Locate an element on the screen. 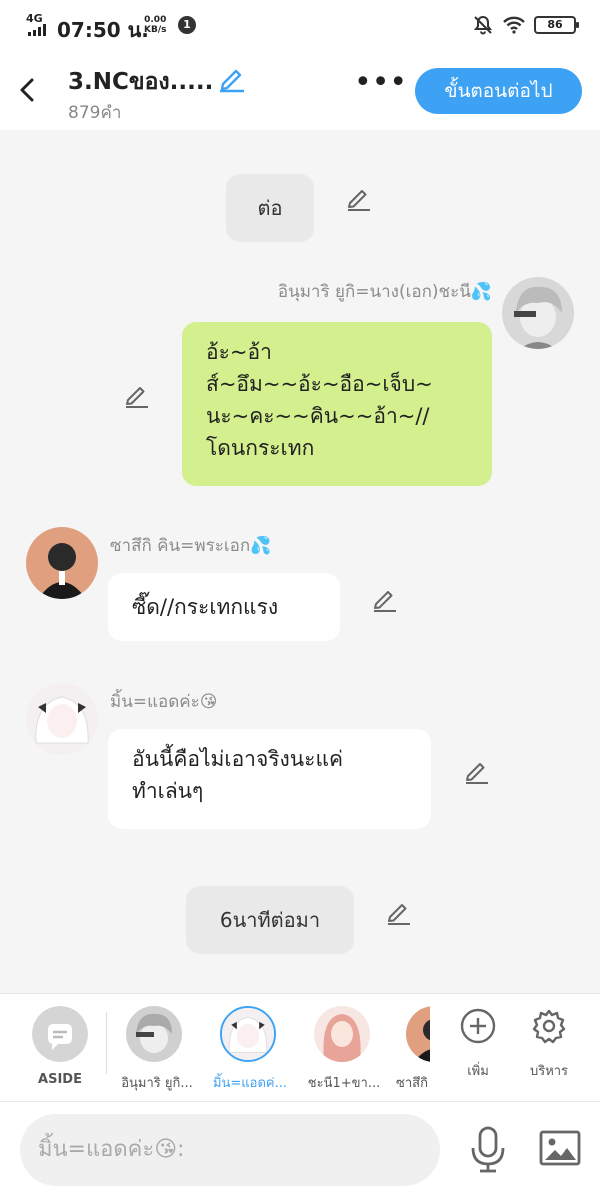  back-arrow-icon is located at coordinates (29, 90).